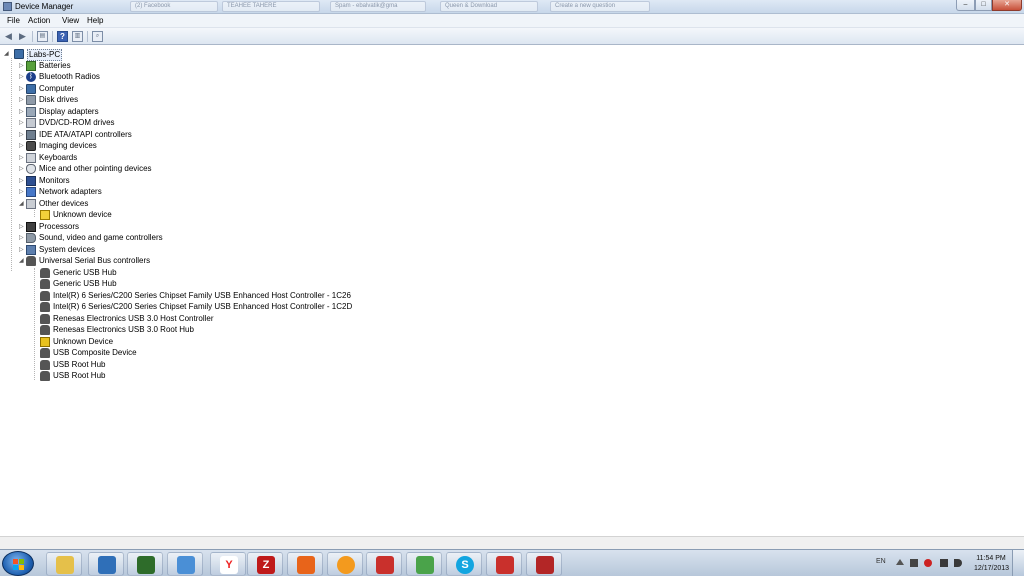 Image resolution: width=1024 pixels, height=576 pixels. Describe the element at coordinates (13, 20) in the screenshot. I see `menu-file: File` at that location.